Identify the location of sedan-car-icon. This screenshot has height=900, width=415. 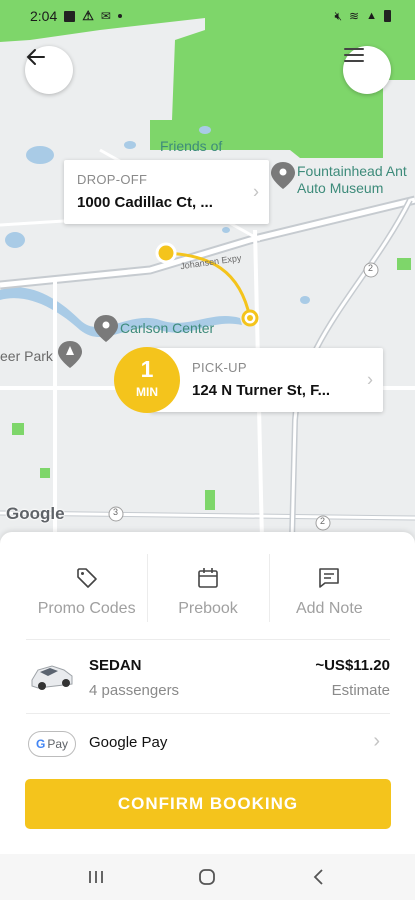
(52, 677).